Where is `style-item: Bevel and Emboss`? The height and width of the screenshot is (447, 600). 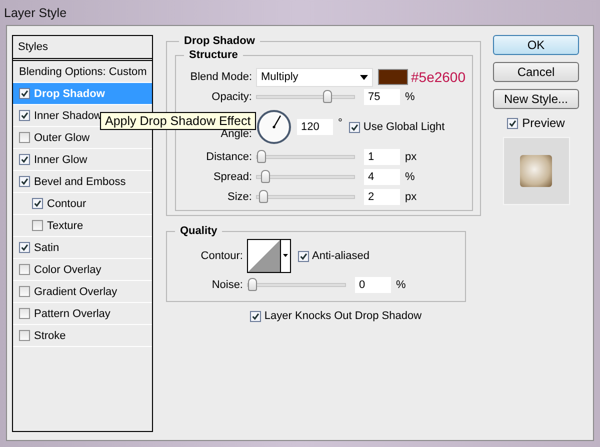
style-item: Bevel and Emboss is located at coordinates (82, 182).